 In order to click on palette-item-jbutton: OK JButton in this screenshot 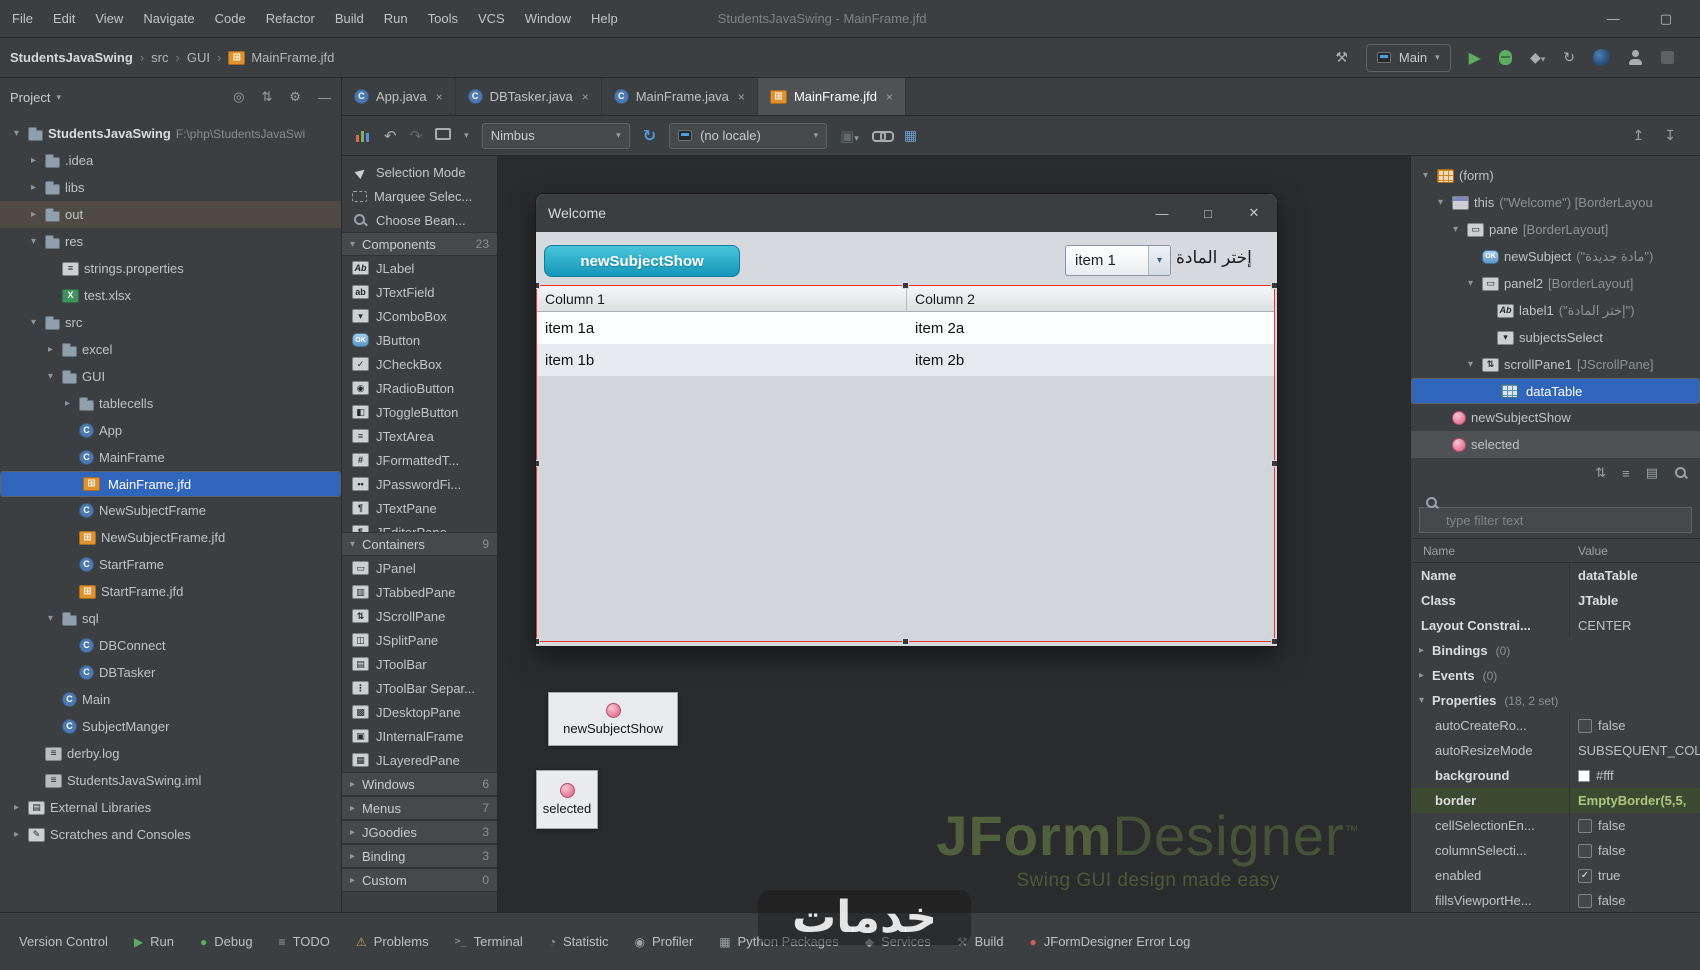, I will do `click(419, 340)`.